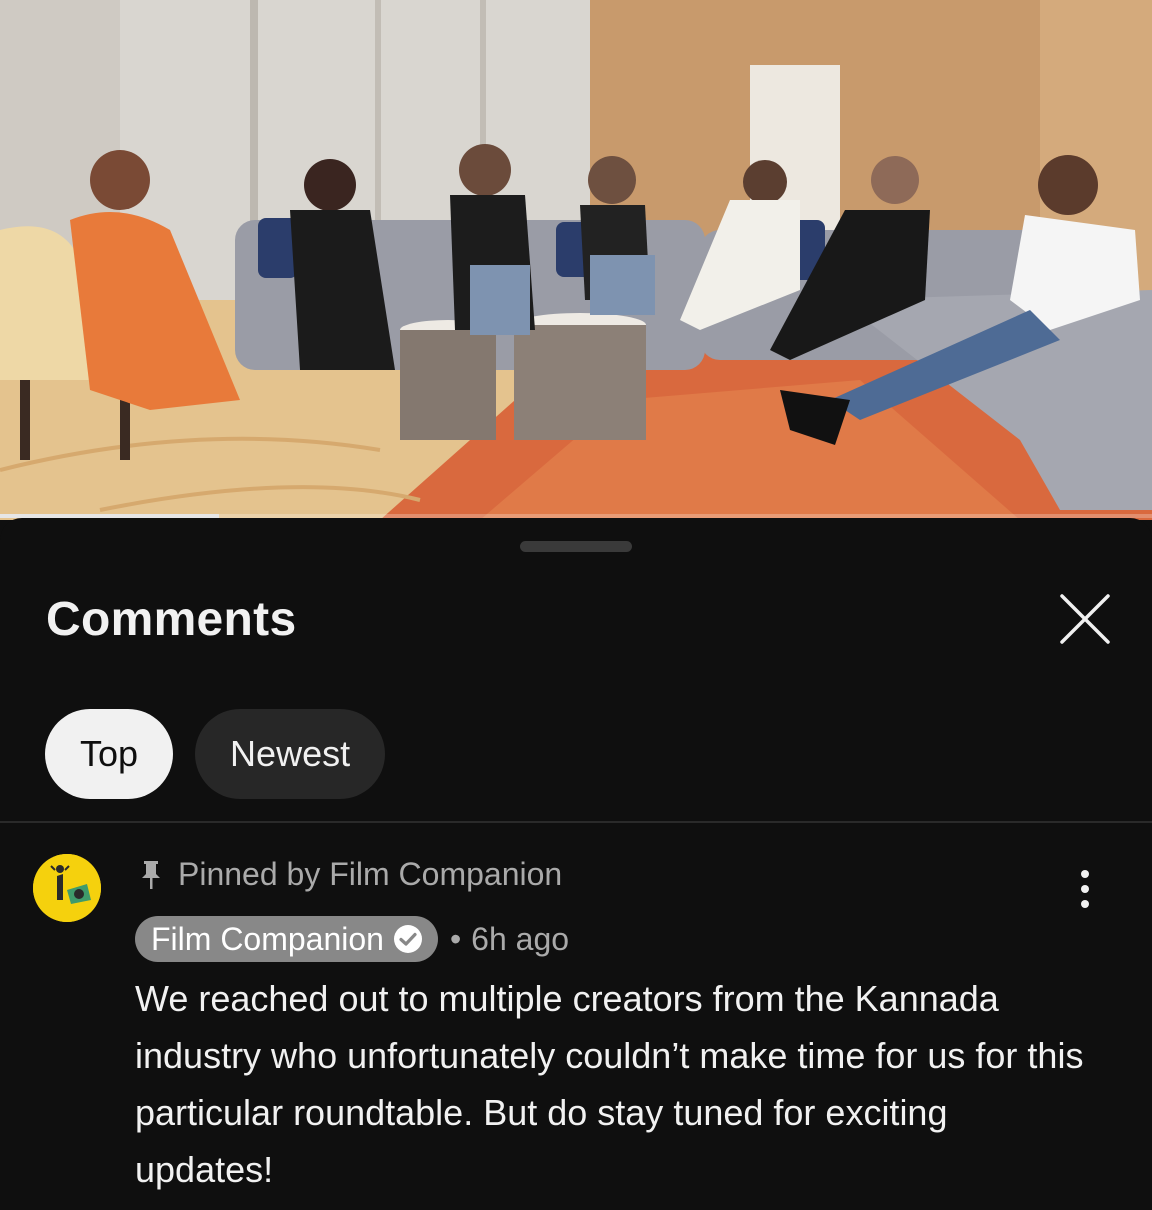 Image resolution: width=1152 pixels, height=1210 pixels. I want to click on film-companion-logo-icon, so click(67, 888).